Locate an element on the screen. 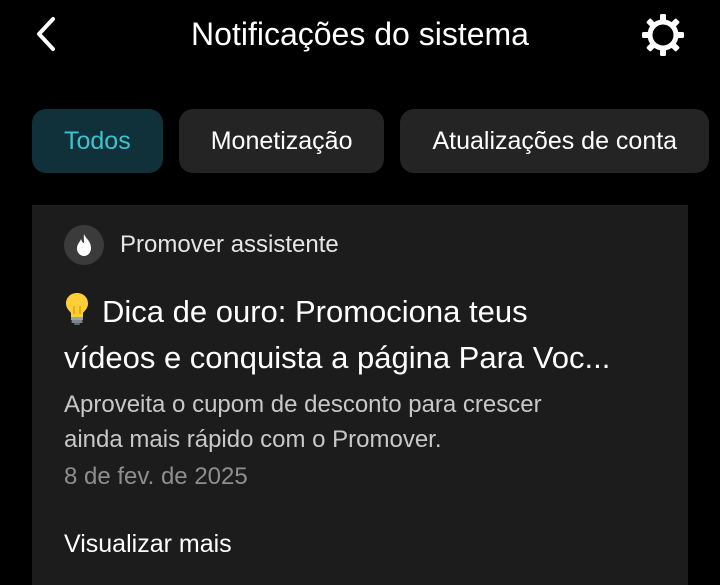 This screenshot has height=585, width=720. gear-icon is located at coordinates (663, 35).